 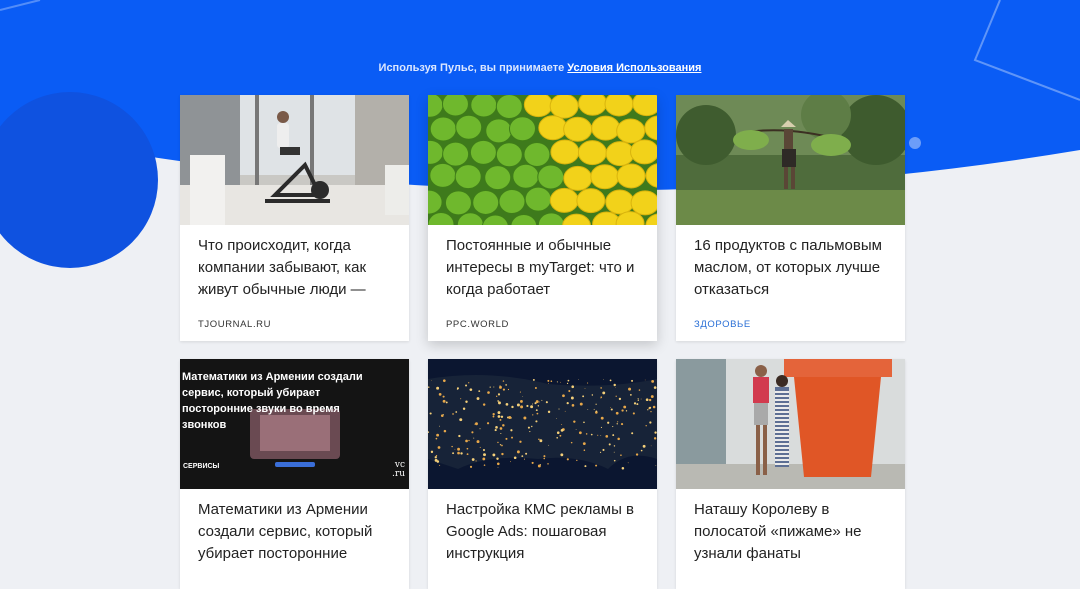 What do you see at coordinates (722, 324) in the screenshot?
I see `news-card-source: ЗДОРОВЬЕ` at bounding box center [722, 324].